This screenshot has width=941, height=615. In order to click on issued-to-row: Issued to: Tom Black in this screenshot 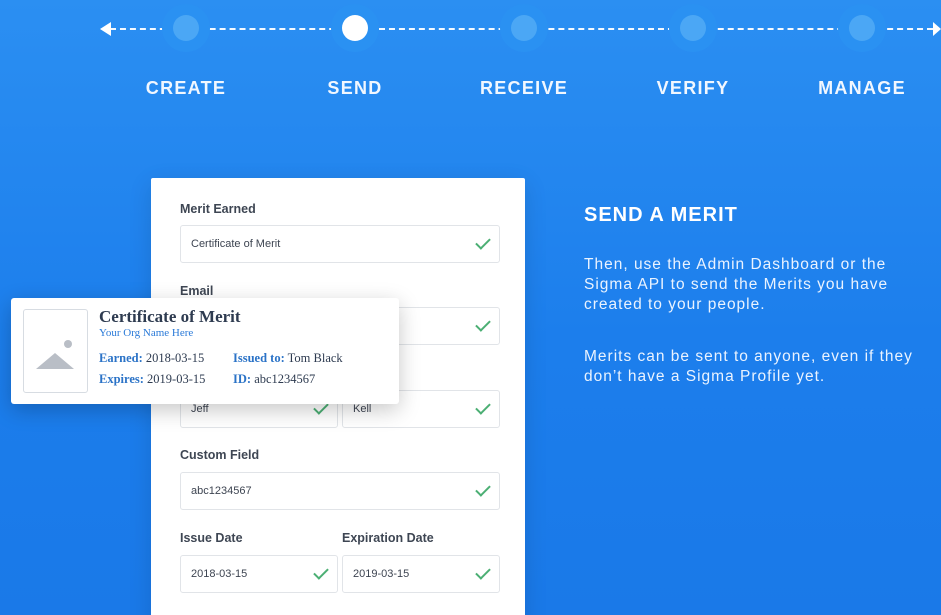, I will do `click(288, 358)`.